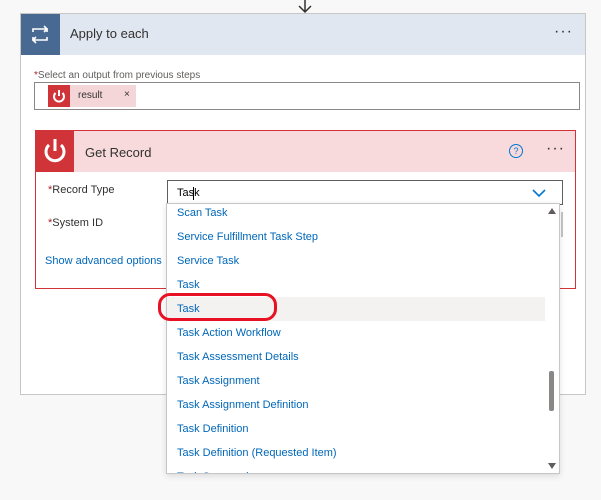 This screenshot has height=500, width=601. I want to click on show-advanced-options-link: Show advanced options, so click(103, 261).